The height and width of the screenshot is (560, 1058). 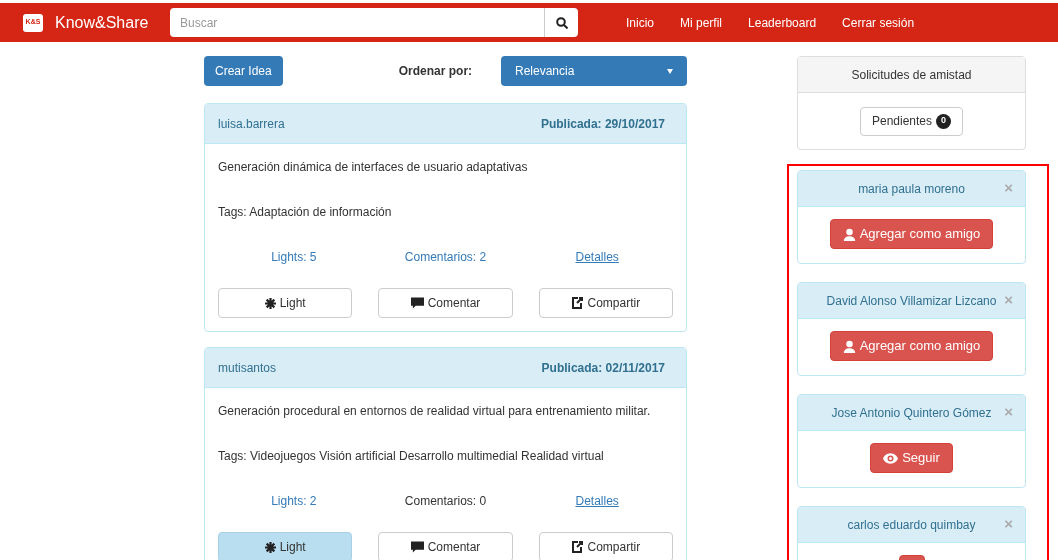 What do you see at coordinates (602, 124) in the screenshot?
I see `publish-date: Publicada: 29/10/2017` at bounding box center [602, 124].